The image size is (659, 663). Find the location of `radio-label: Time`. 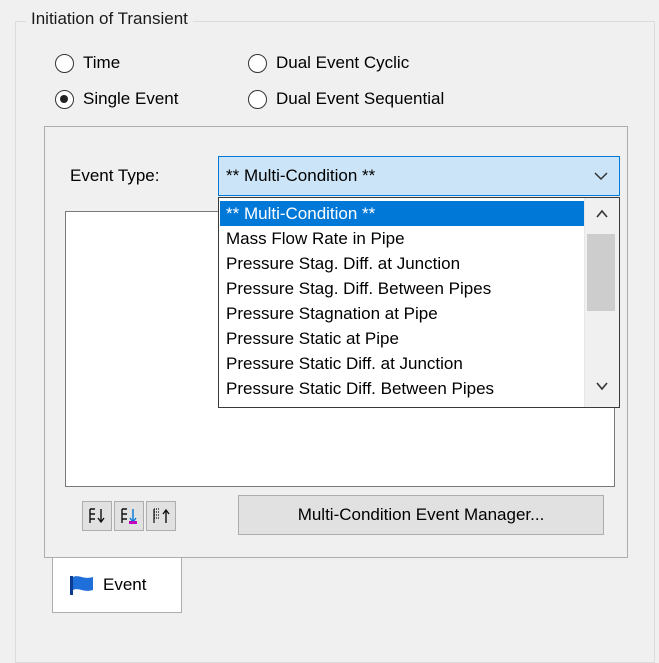

radio-label: Time is located at coordinates (102, 62).